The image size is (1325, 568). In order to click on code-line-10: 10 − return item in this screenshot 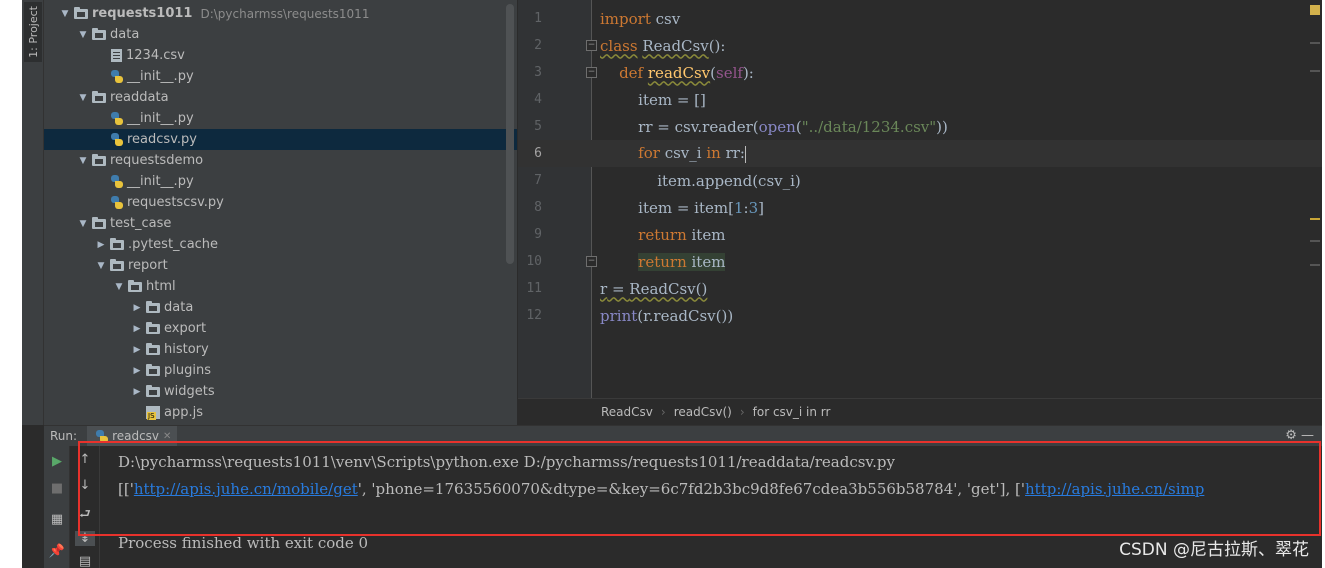, I will do `click(920, 261)`.